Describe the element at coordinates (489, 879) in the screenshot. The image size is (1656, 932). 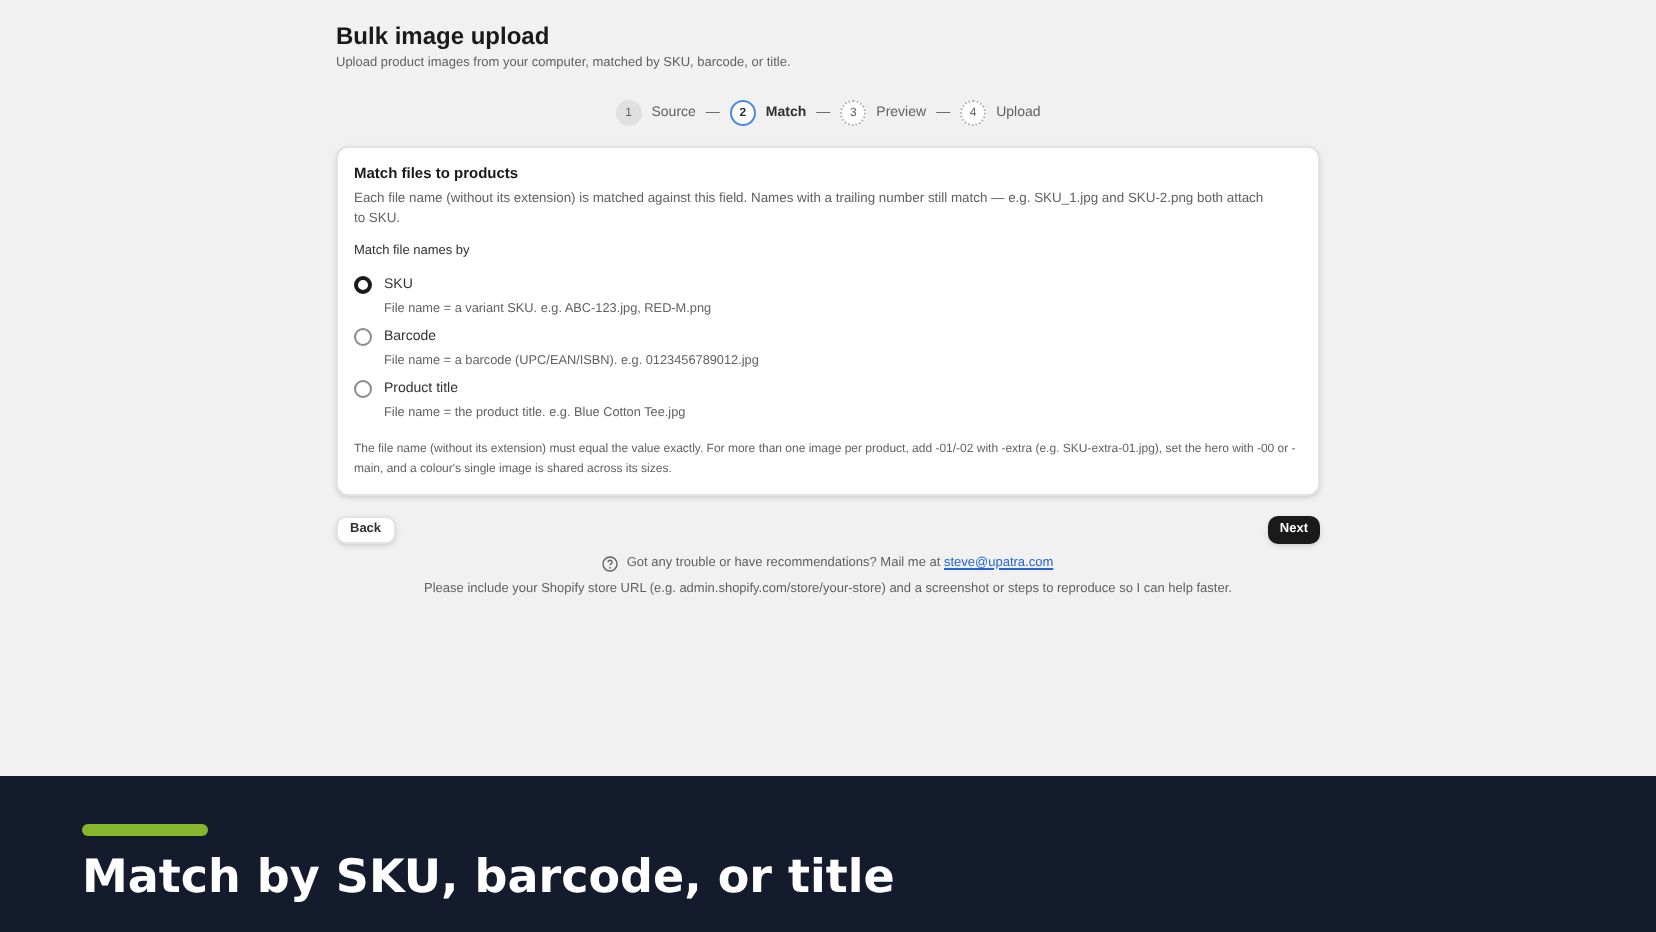
I see `banner-title: Match by SKU, barcode, or title` at that location.